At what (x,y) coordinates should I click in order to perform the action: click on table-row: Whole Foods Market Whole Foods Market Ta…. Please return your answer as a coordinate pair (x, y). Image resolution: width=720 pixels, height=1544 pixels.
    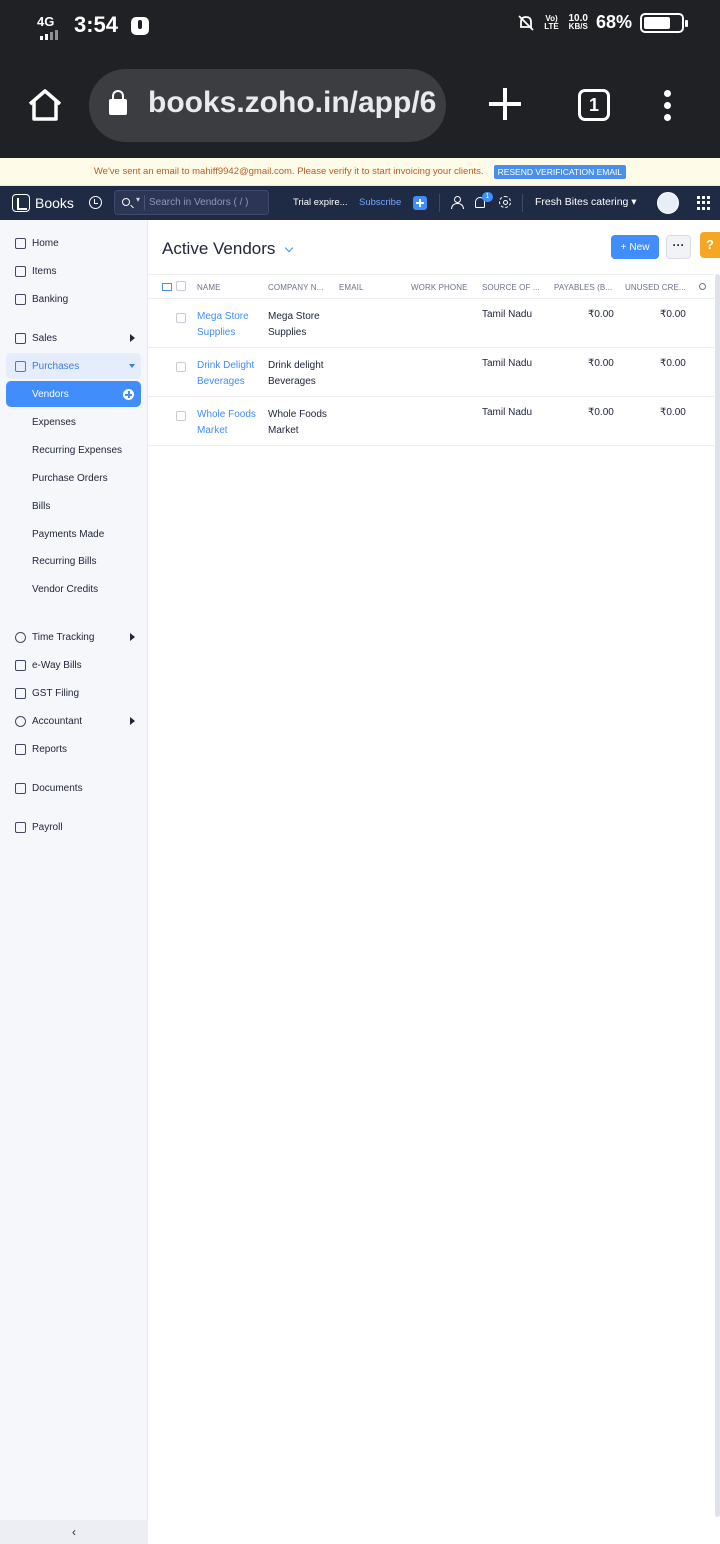
    Looking at the image, I should click on (431, 421).